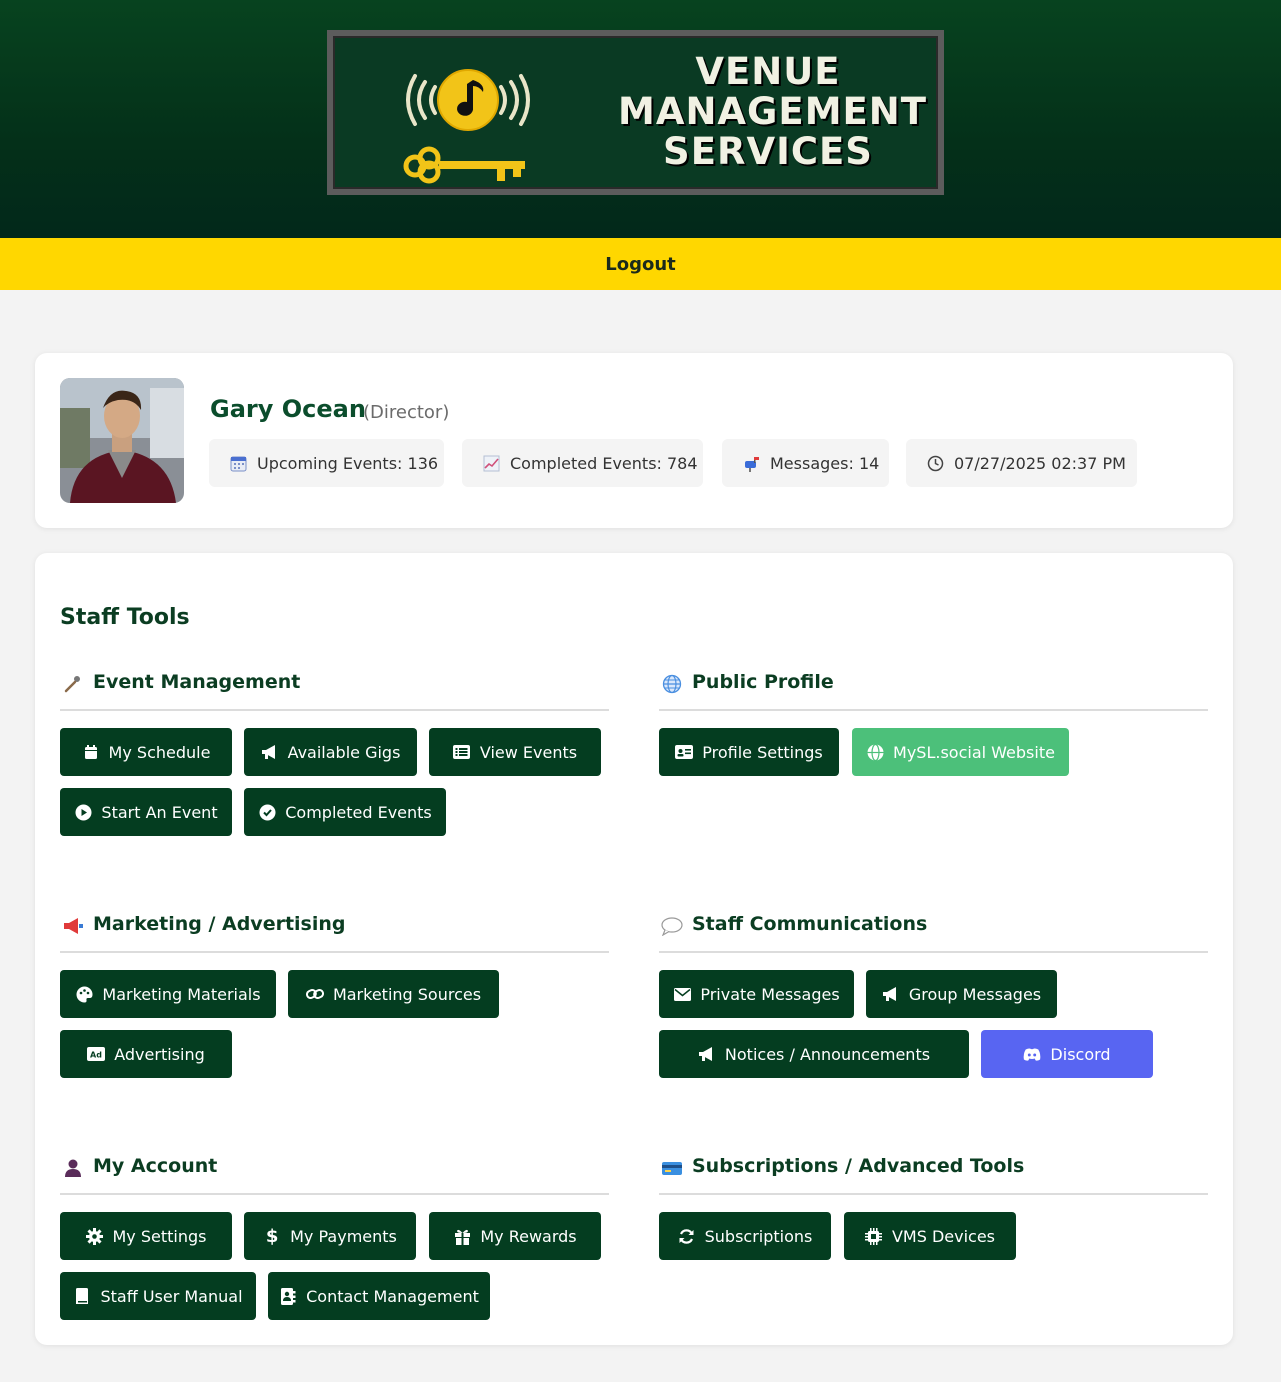 Image resolution: width=1281 pixels, height=1382 pixels. I want to click on logo-line-3: SERVICES, so click(768, 151).